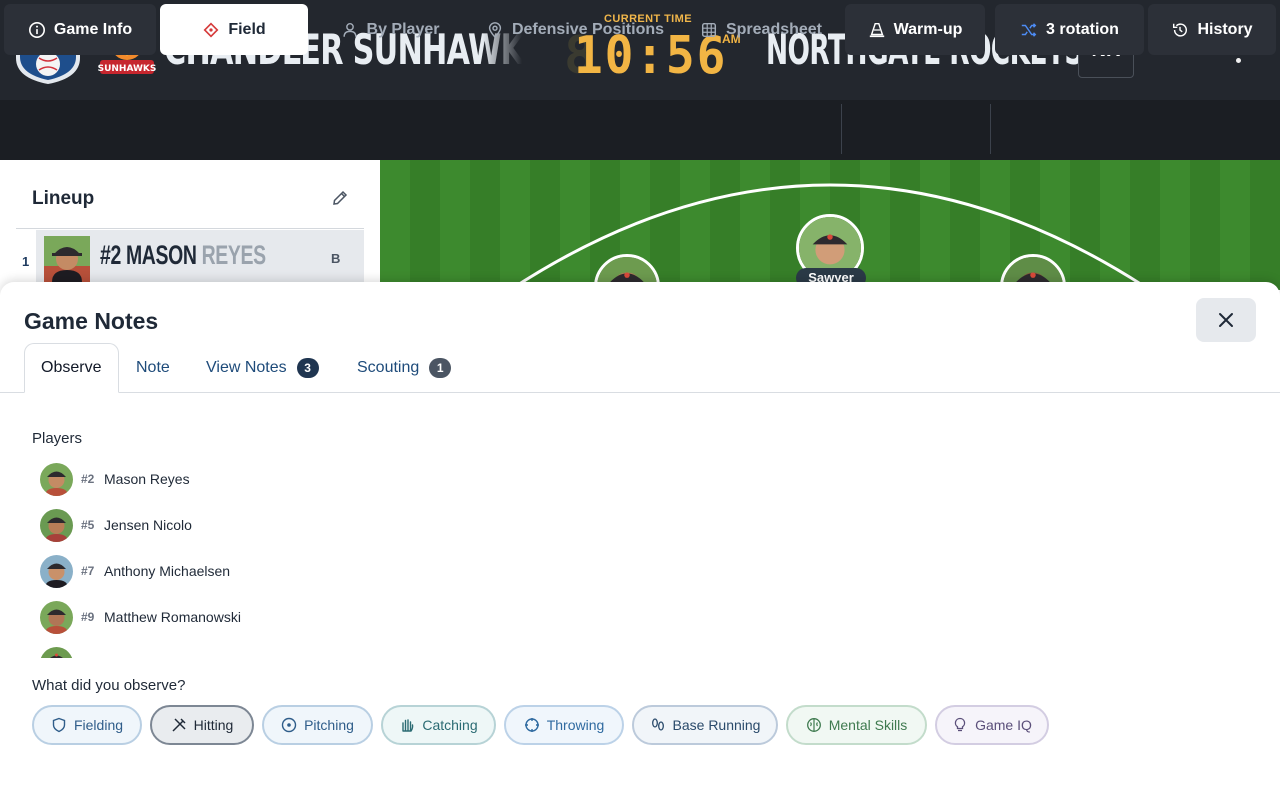 This screenshot has width=1280, height=800. I want to click on target-icon, so click(289, 725).